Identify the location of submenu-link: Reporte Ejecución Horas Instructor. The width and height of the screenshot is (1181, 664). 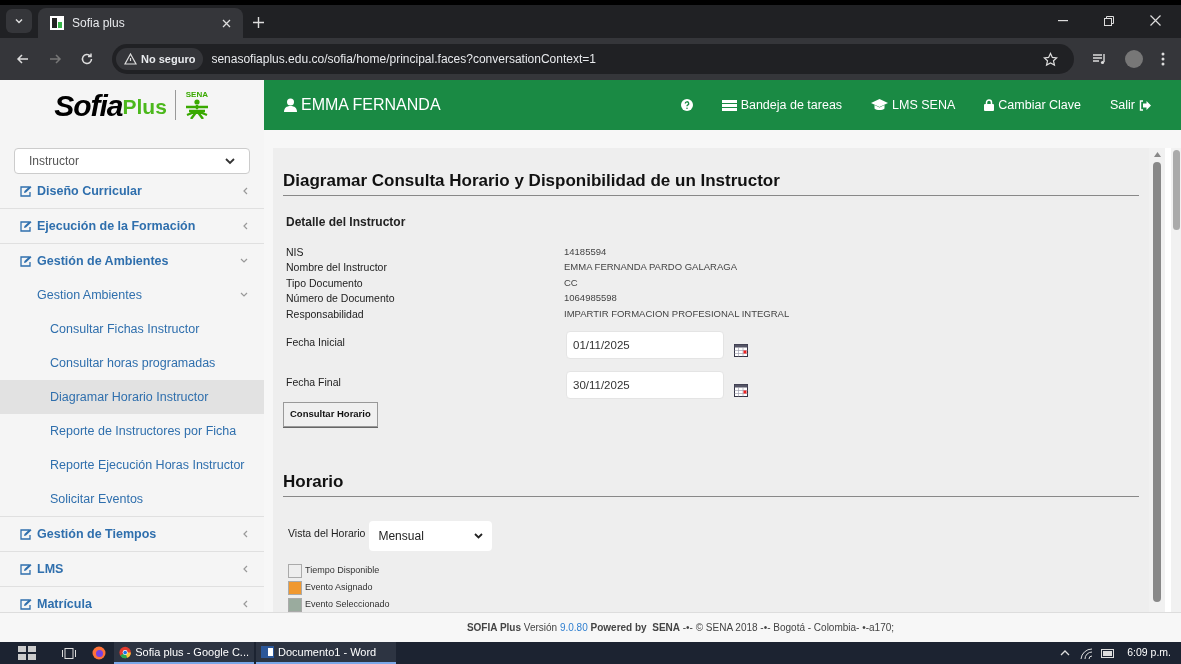
(132, 465).